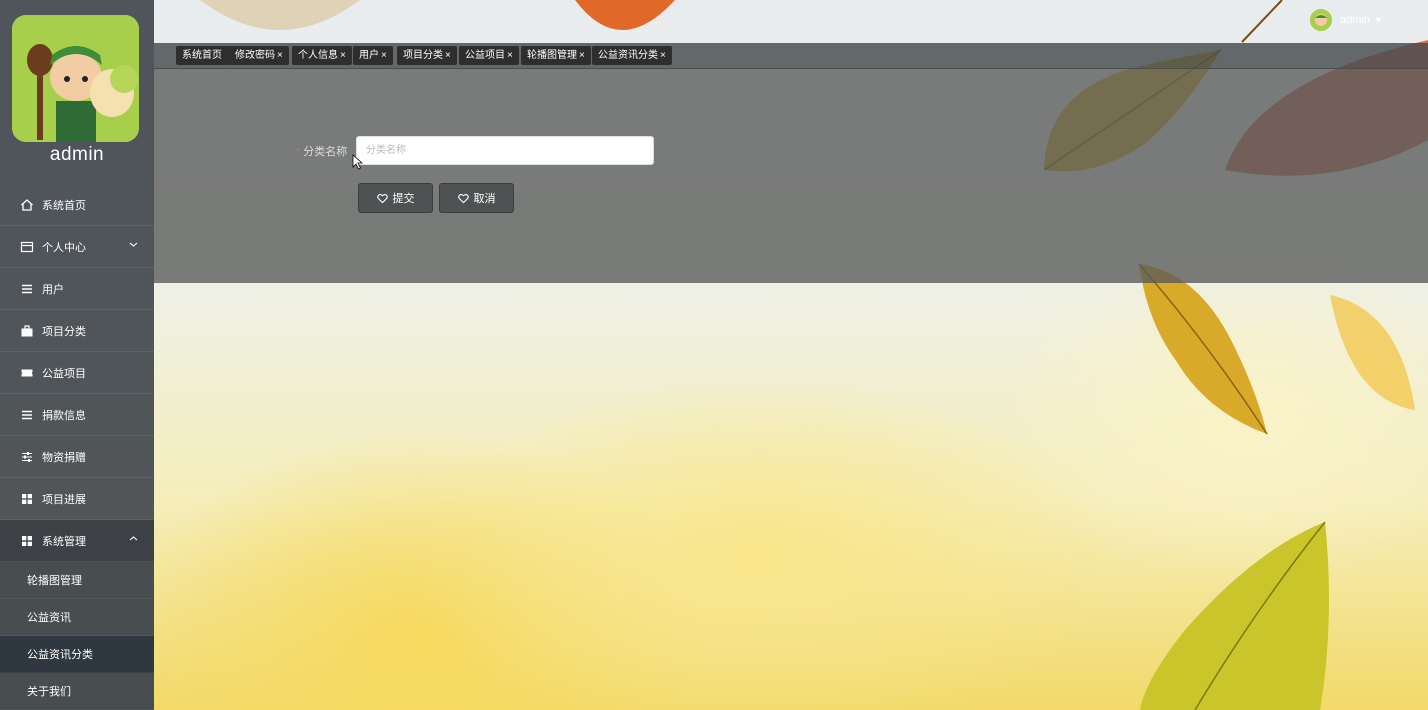  Describe the element at coordinates (552, 55) in the screenshot. I see `tag-label: 轮播图管理` at that location.